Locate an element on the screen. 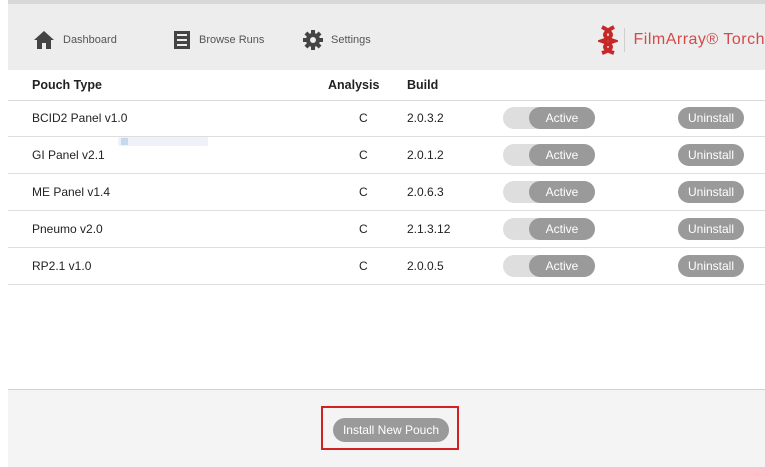 The image size is (765, 467). pouch-type-cell: GI Panel v2.1 is located at coordinates (68, 155).